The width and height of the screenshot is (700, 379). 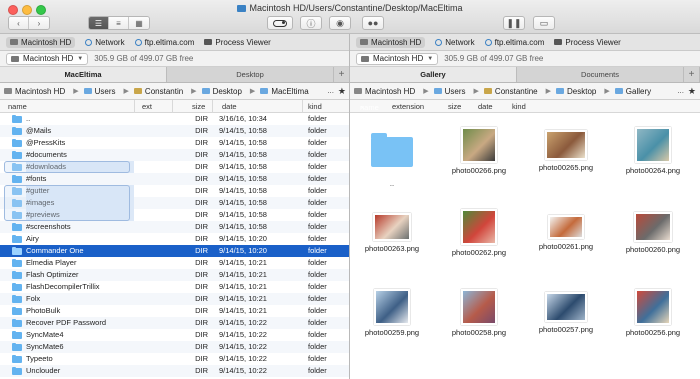 I want to click on cell-name: SyncMate6, so click(x=45, y=346).